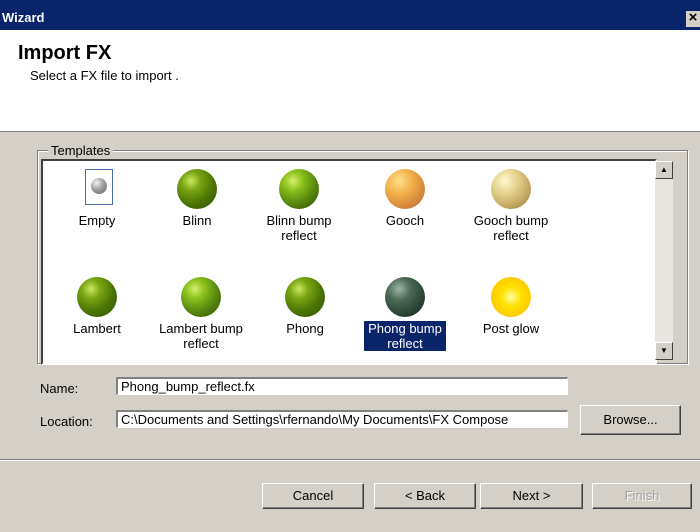 The height and width of the screenshot is (532, 700). I want to click on window-title: Wizard, so click(23, 17).